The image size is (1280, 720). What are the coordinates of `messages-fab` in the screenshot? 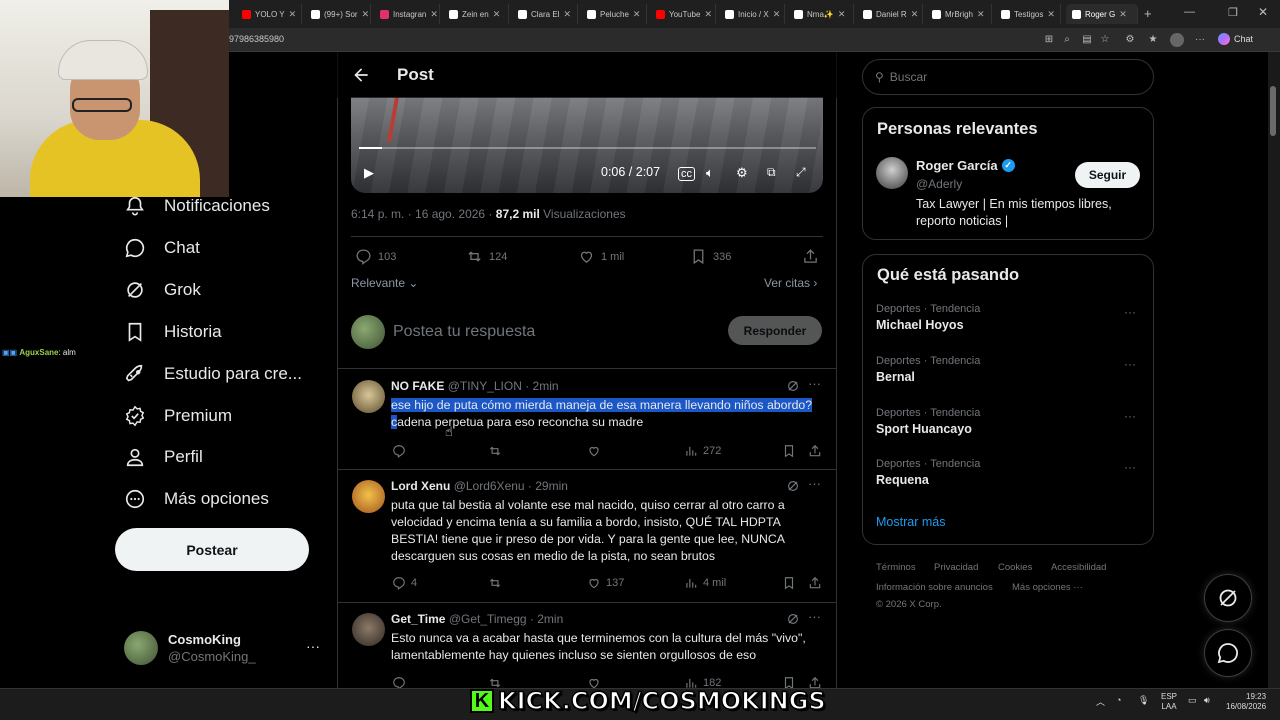 It's located at (1228, 653).